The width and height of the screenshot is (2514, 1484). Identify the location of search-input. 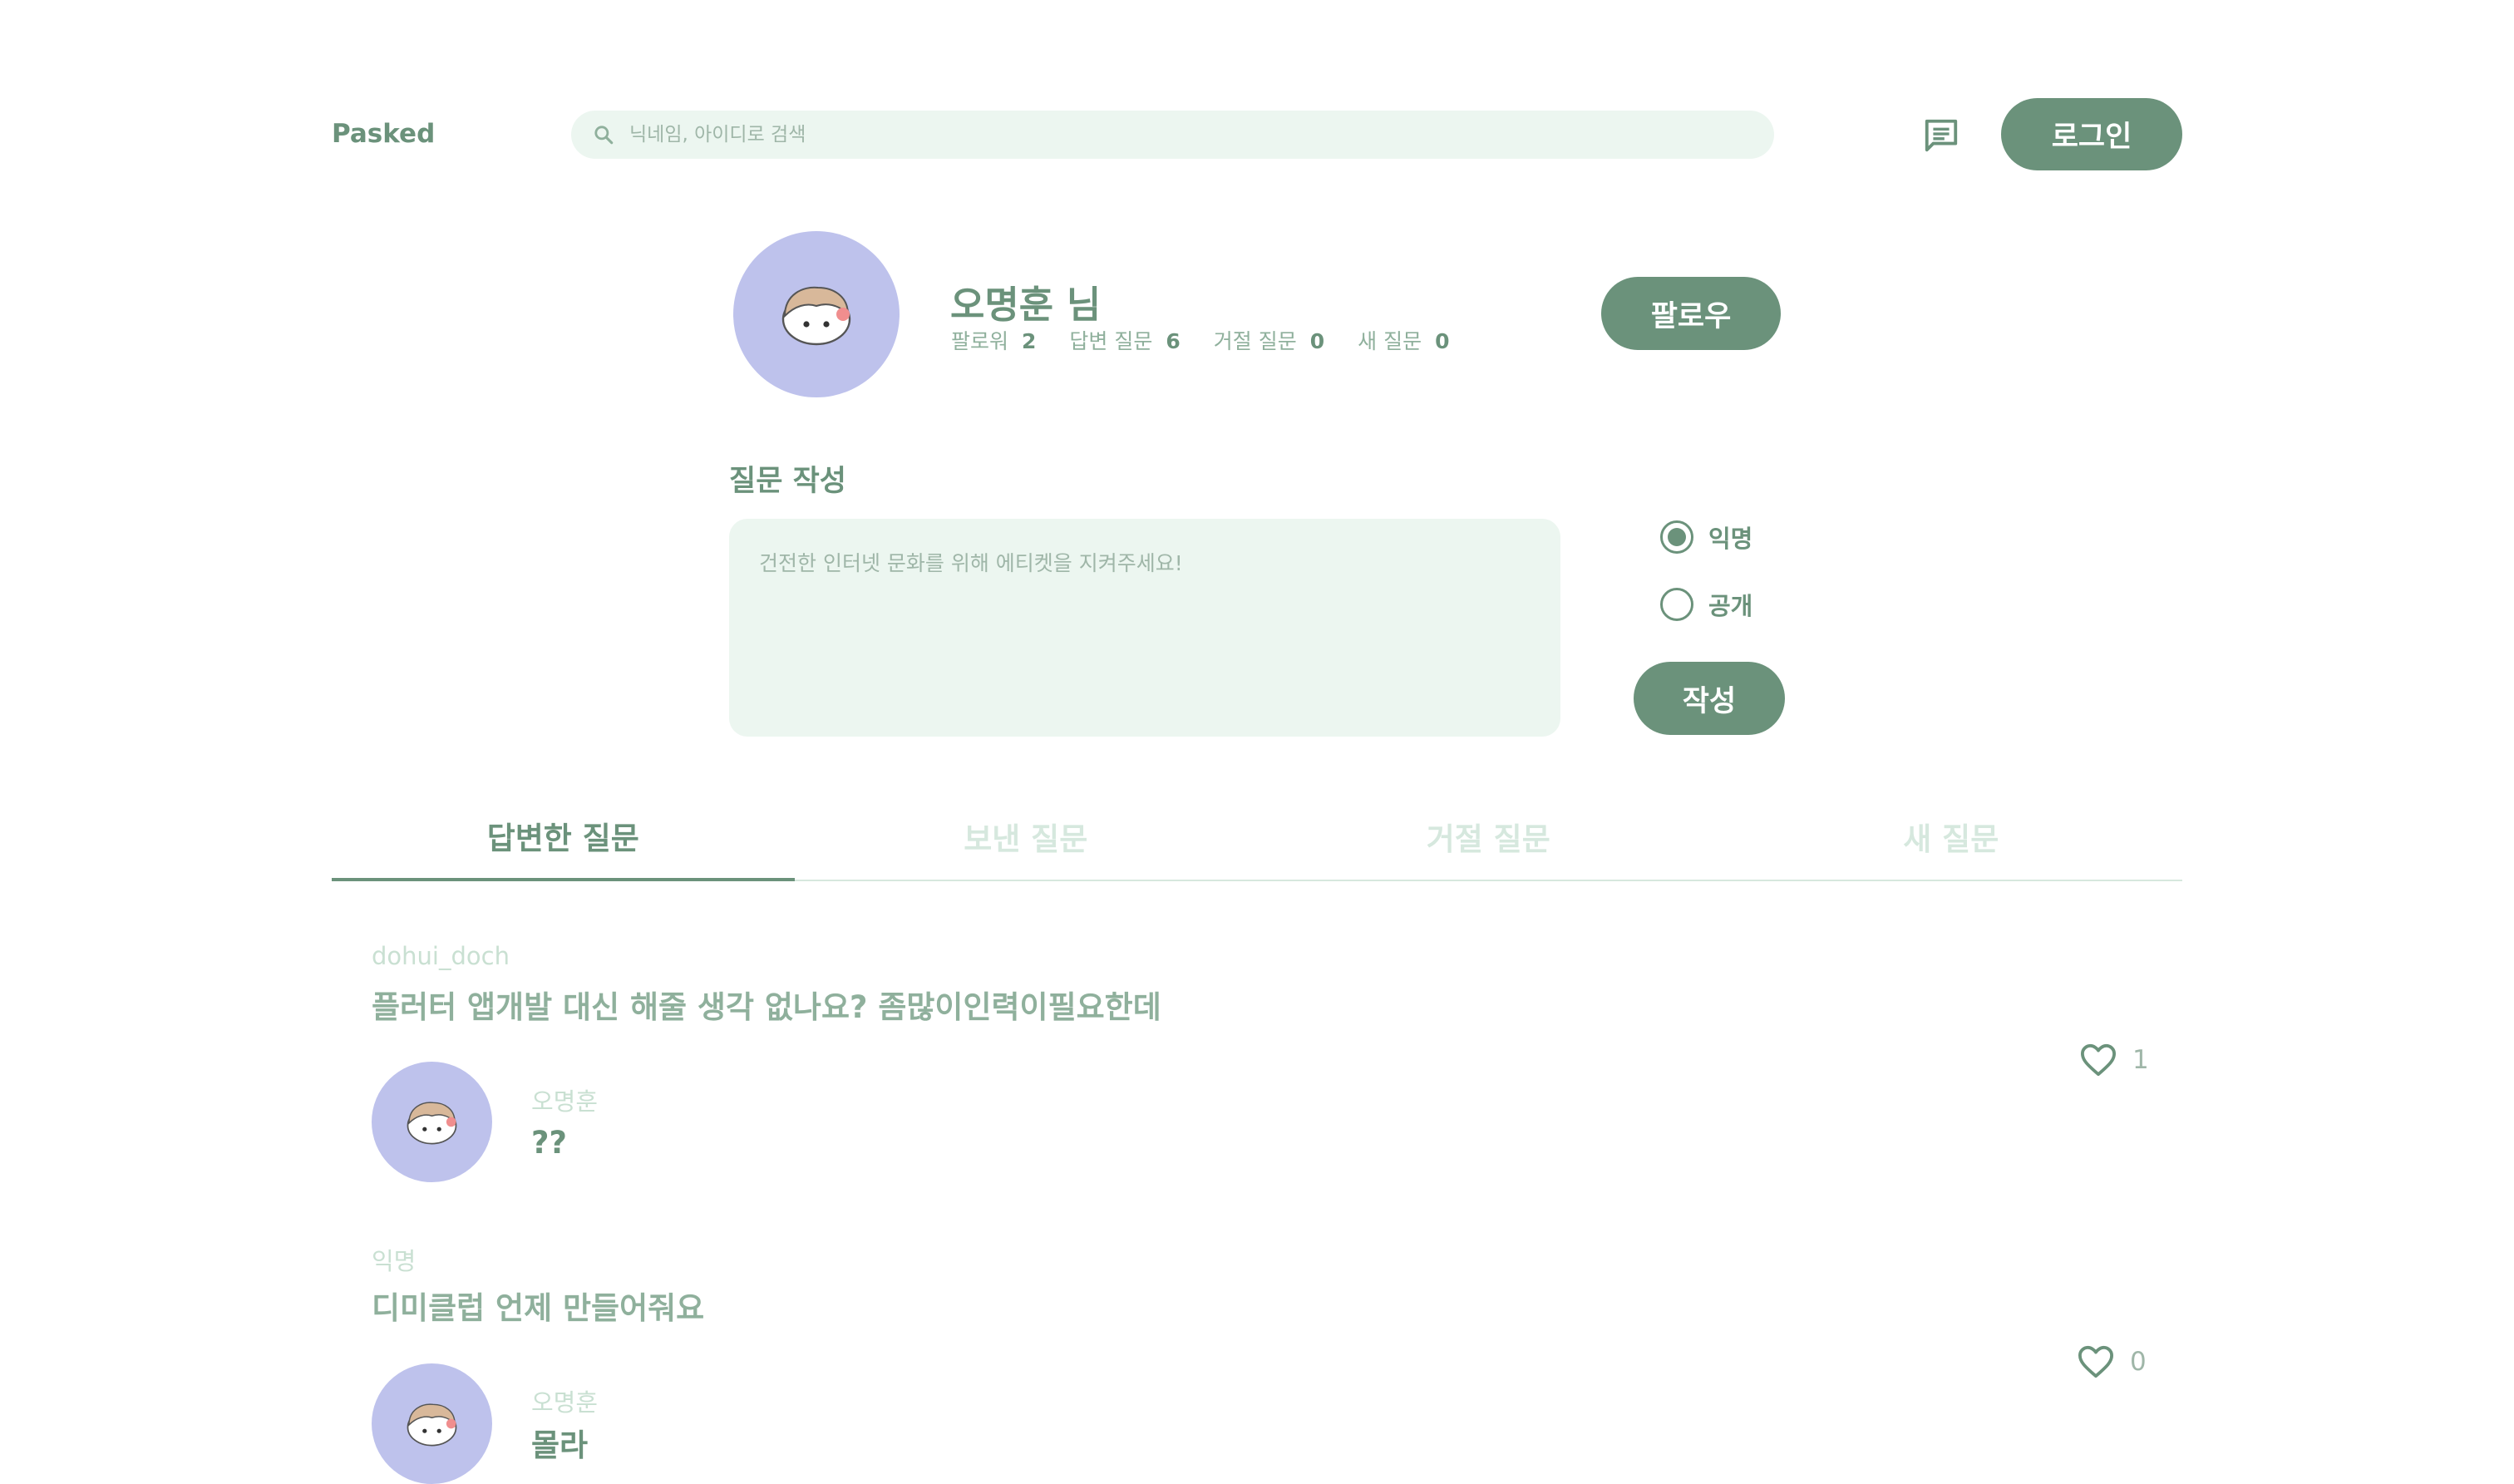
(1170, 134).